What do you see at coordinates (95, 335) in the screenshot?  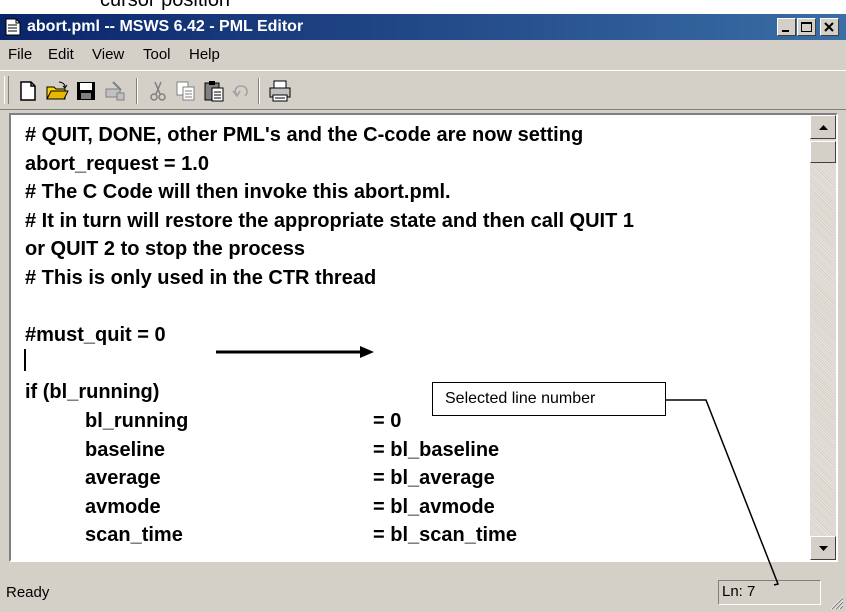 I see `code-line-cursor: #must_quit = 0` at bounding box center [95, 335].